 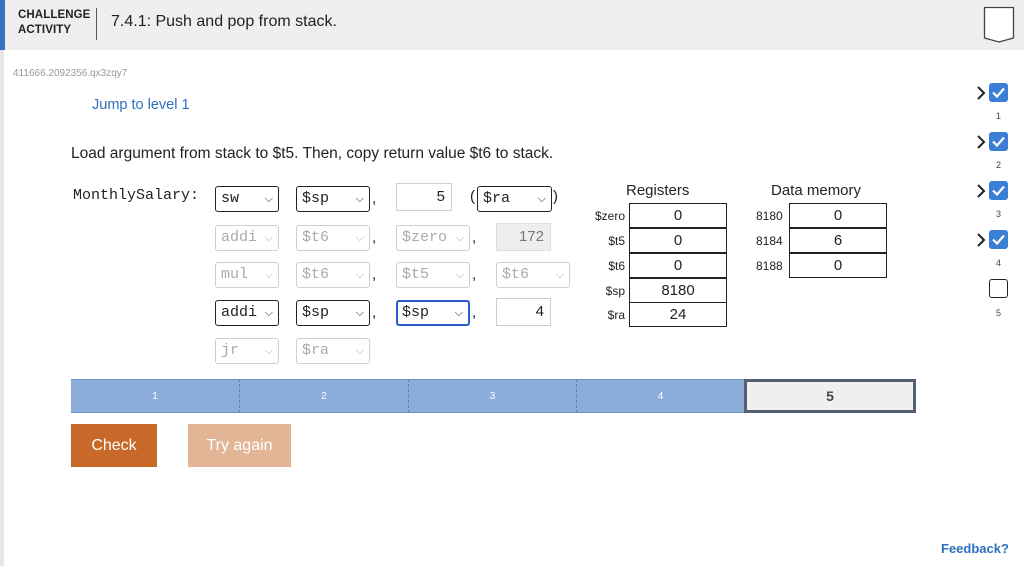 I want to click on line1-base-value: $ra, so click(x=497, y=198).